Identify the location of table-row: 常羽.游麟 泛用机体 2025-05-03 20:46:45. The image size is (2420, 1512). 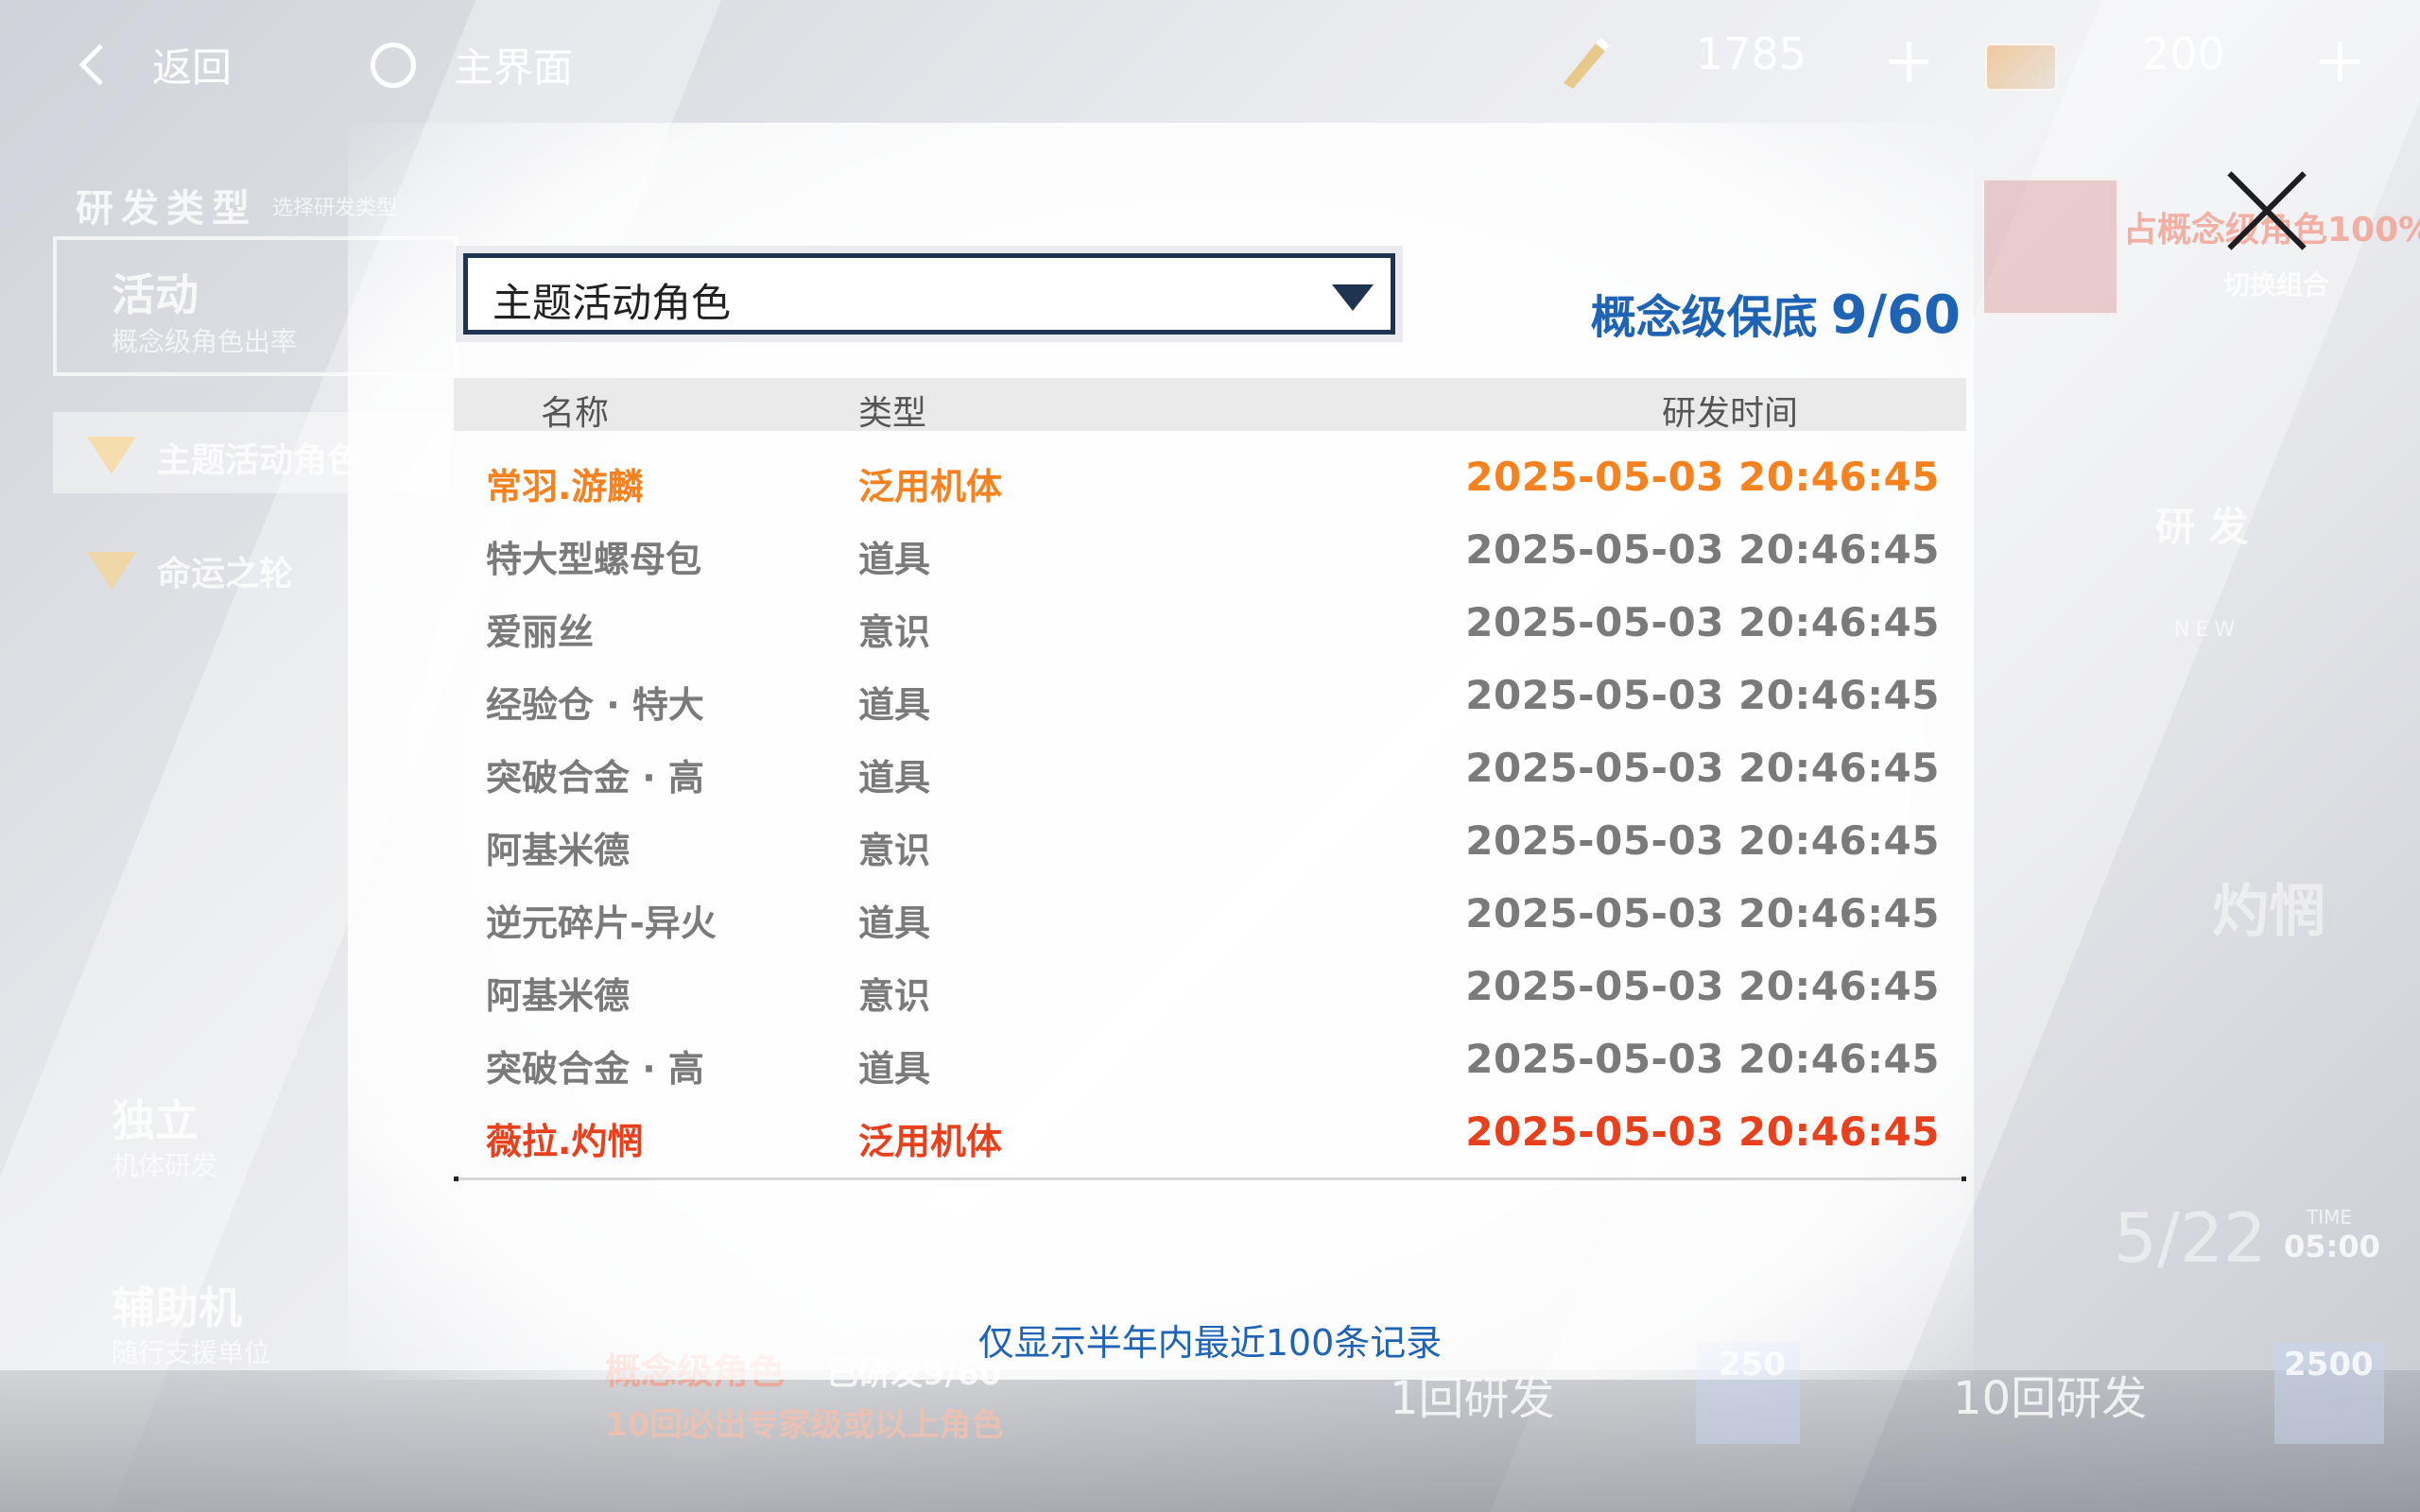
(1210, 480).